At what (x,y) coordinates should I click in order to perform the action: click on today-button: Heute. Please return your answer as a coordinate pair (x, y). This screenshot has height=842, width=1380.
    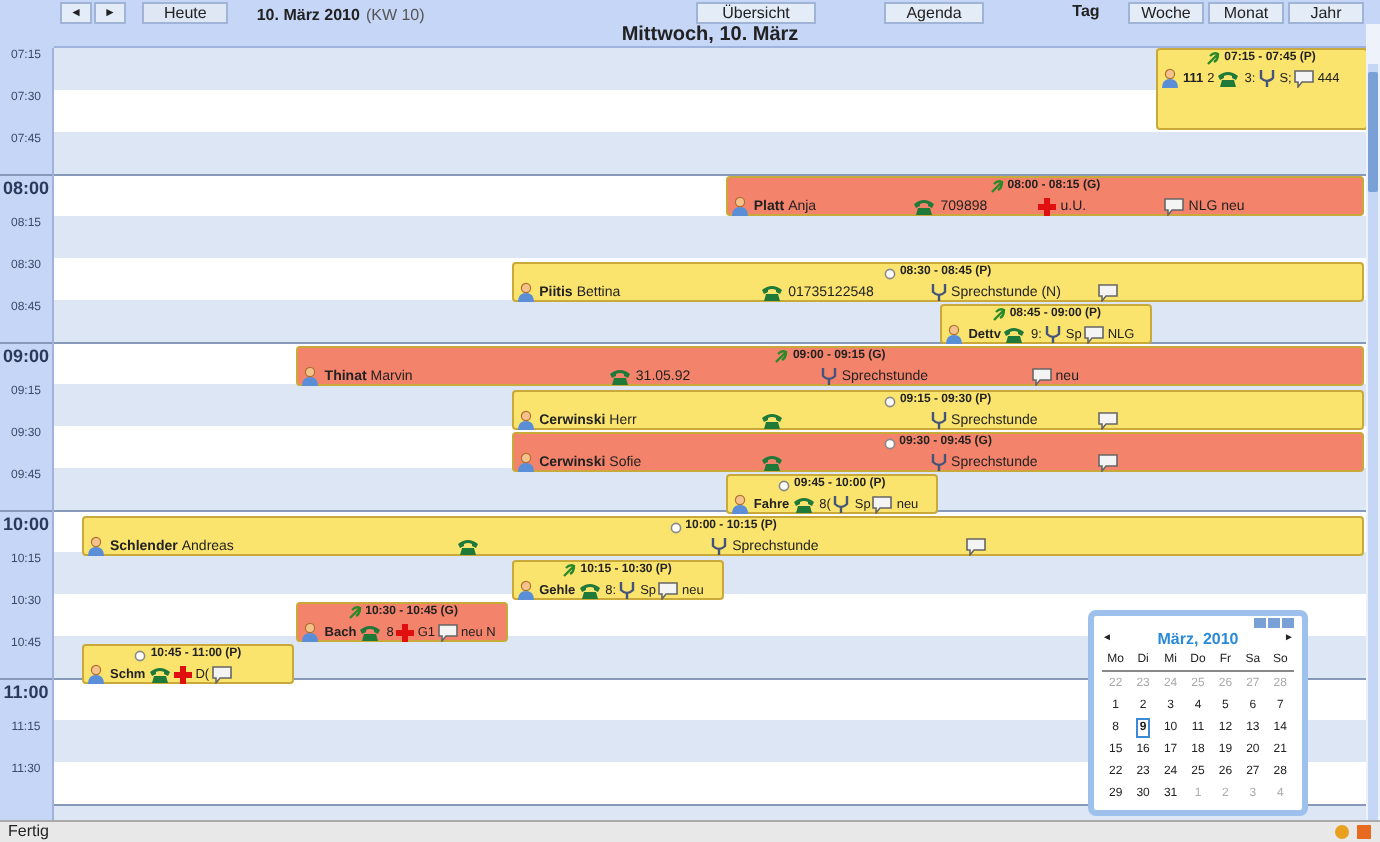
    Looking at the image, I should click on (185, 13).